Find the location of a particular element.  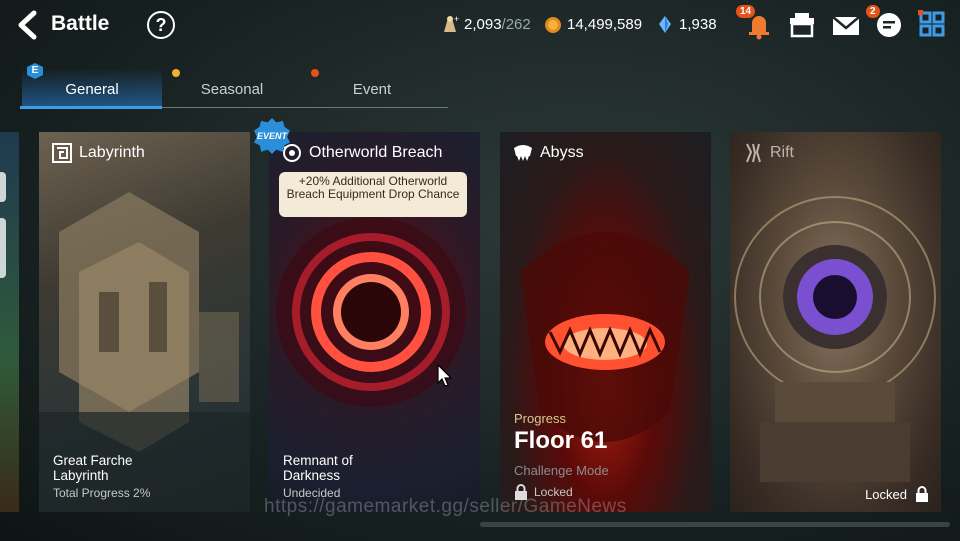

tab-active-indicator is located at coordinates (91, 107).